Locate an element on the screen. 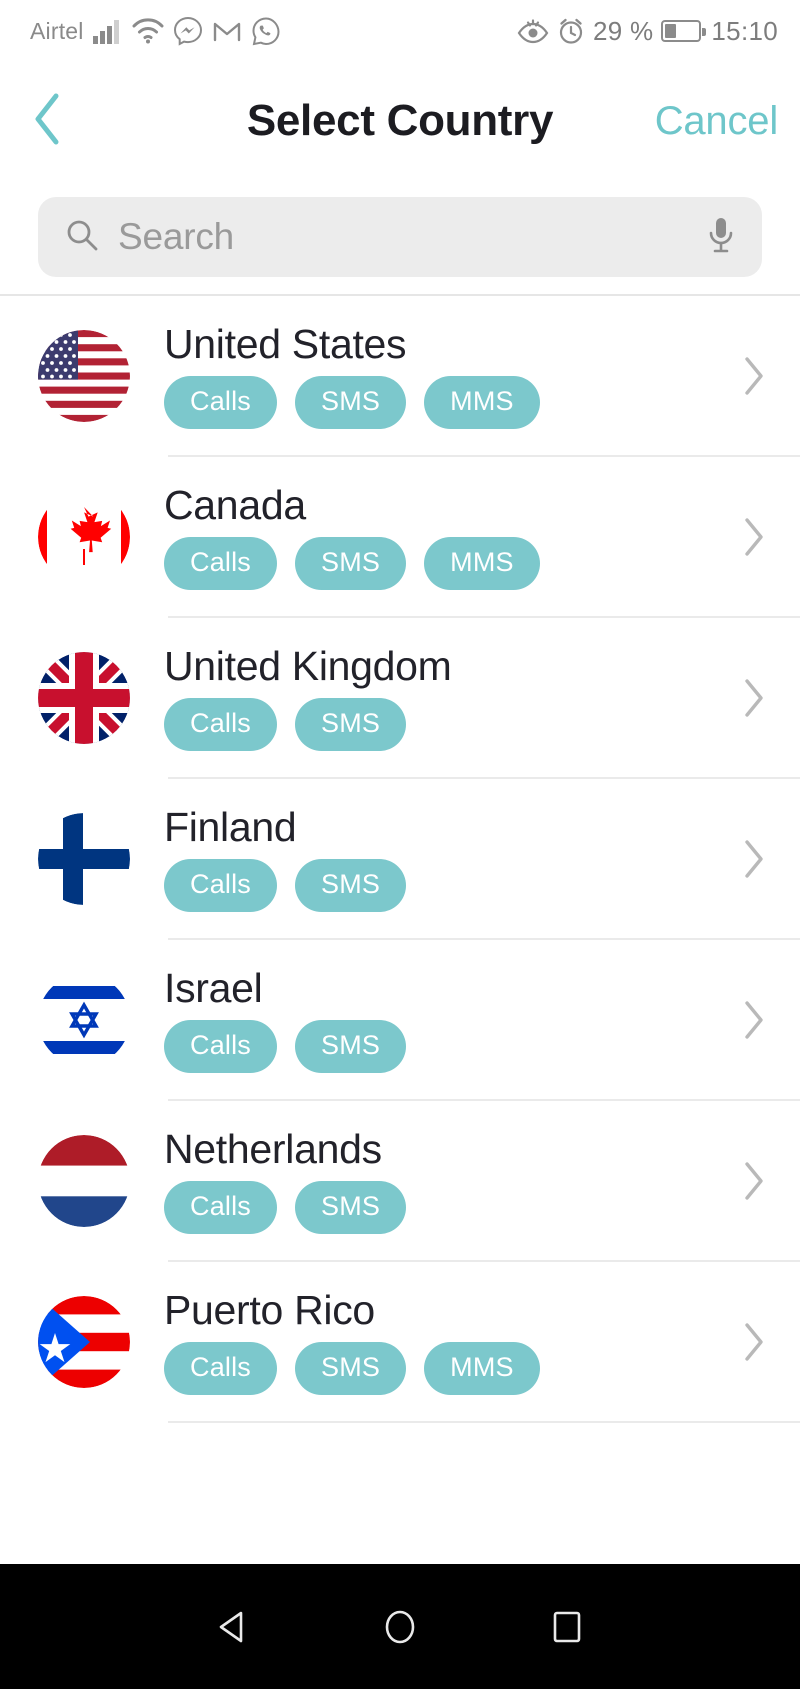  country-name: United States is located at coordinates (285, 343).